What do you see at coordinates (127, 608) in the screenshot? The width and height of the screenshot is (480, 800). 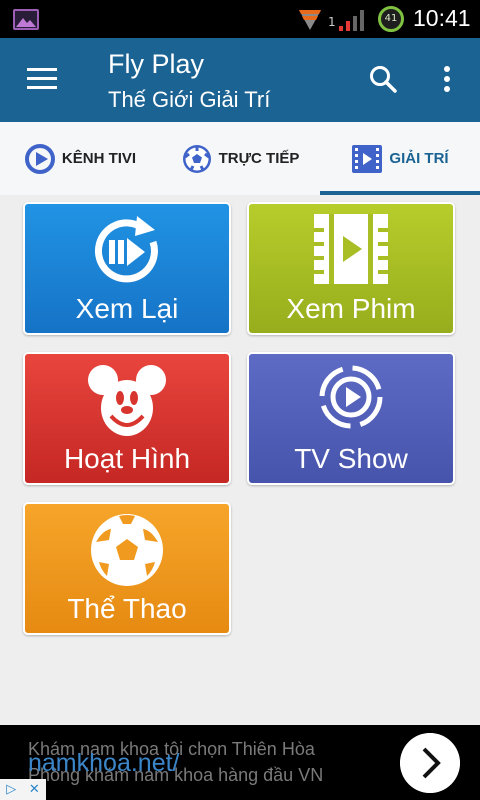 I see `tile-label: Thể Thao` at bounding box center [127, 608].